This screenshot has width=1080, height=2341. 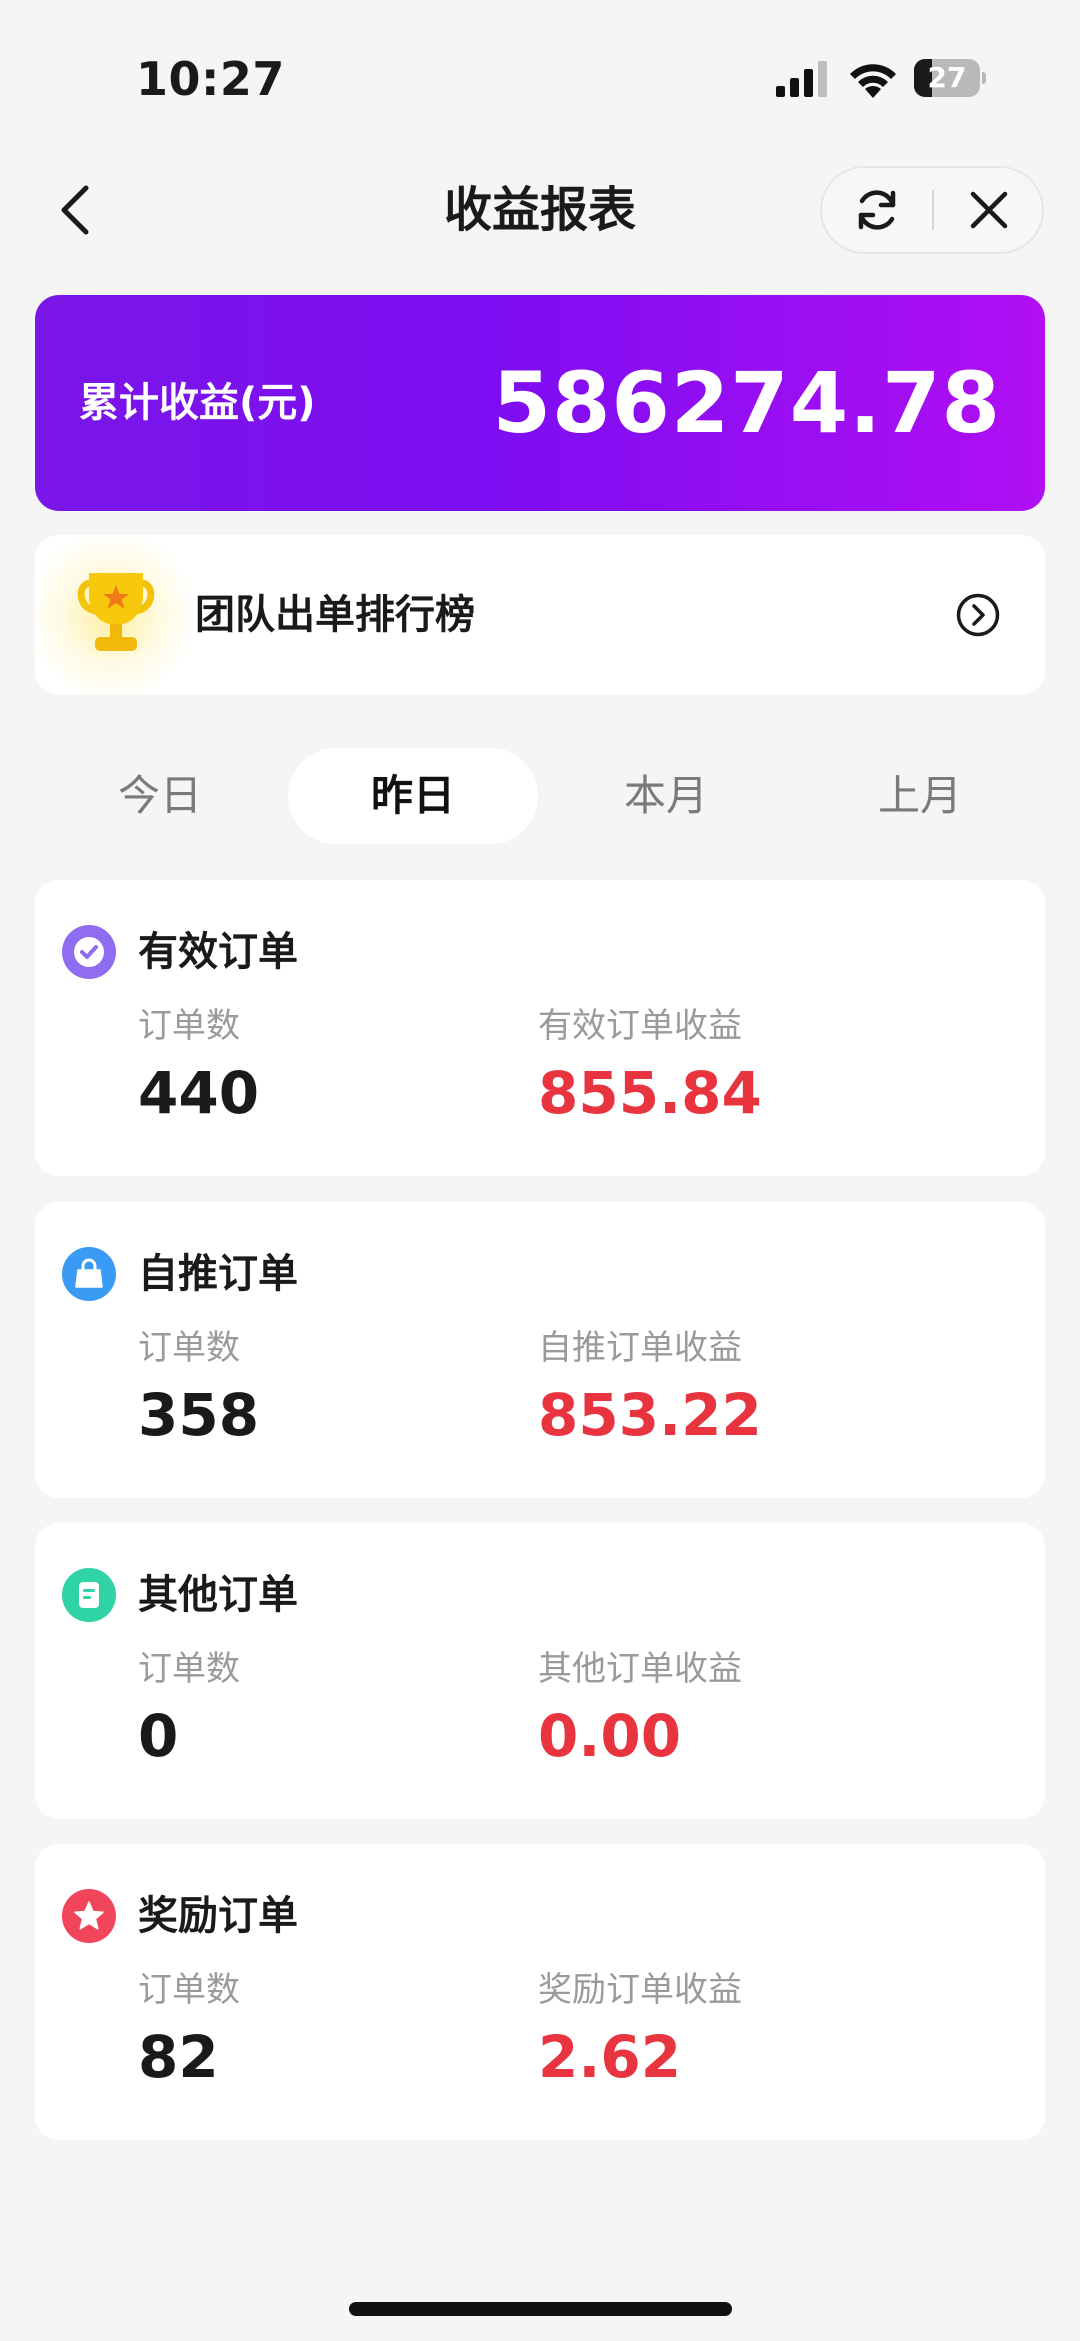 I want to click on battery-icon: 27, so click(x=950, y=78).